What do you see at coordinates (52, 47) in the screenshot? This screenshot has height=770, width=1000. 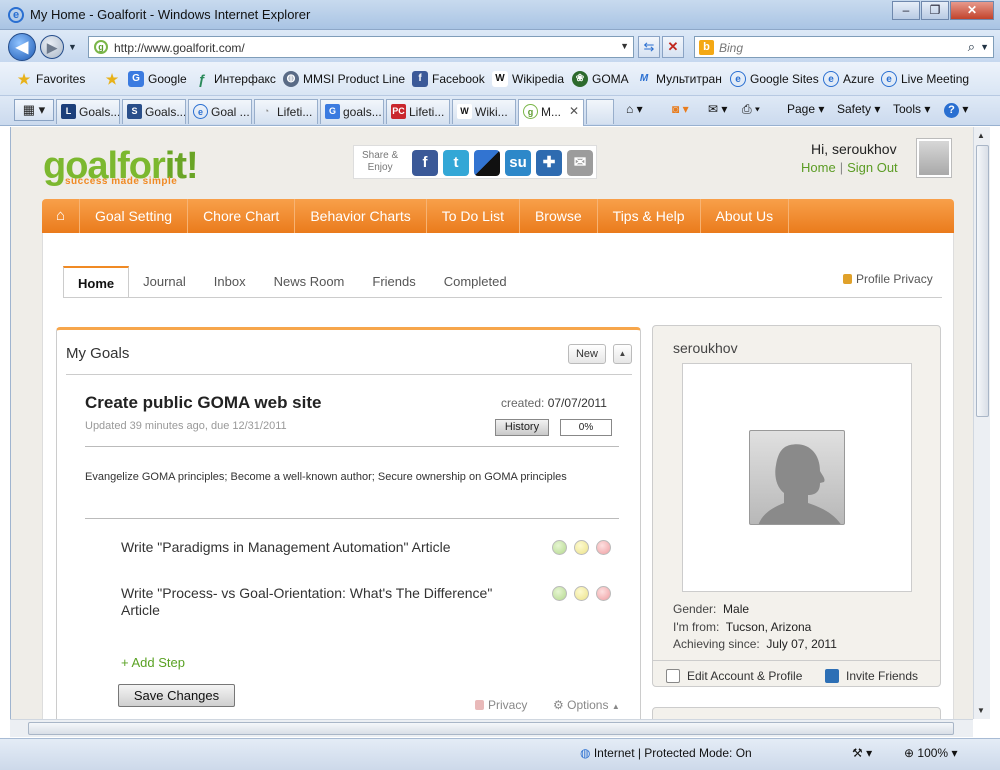 I see `forward-button: ▶` at bounding box center [52, 47].